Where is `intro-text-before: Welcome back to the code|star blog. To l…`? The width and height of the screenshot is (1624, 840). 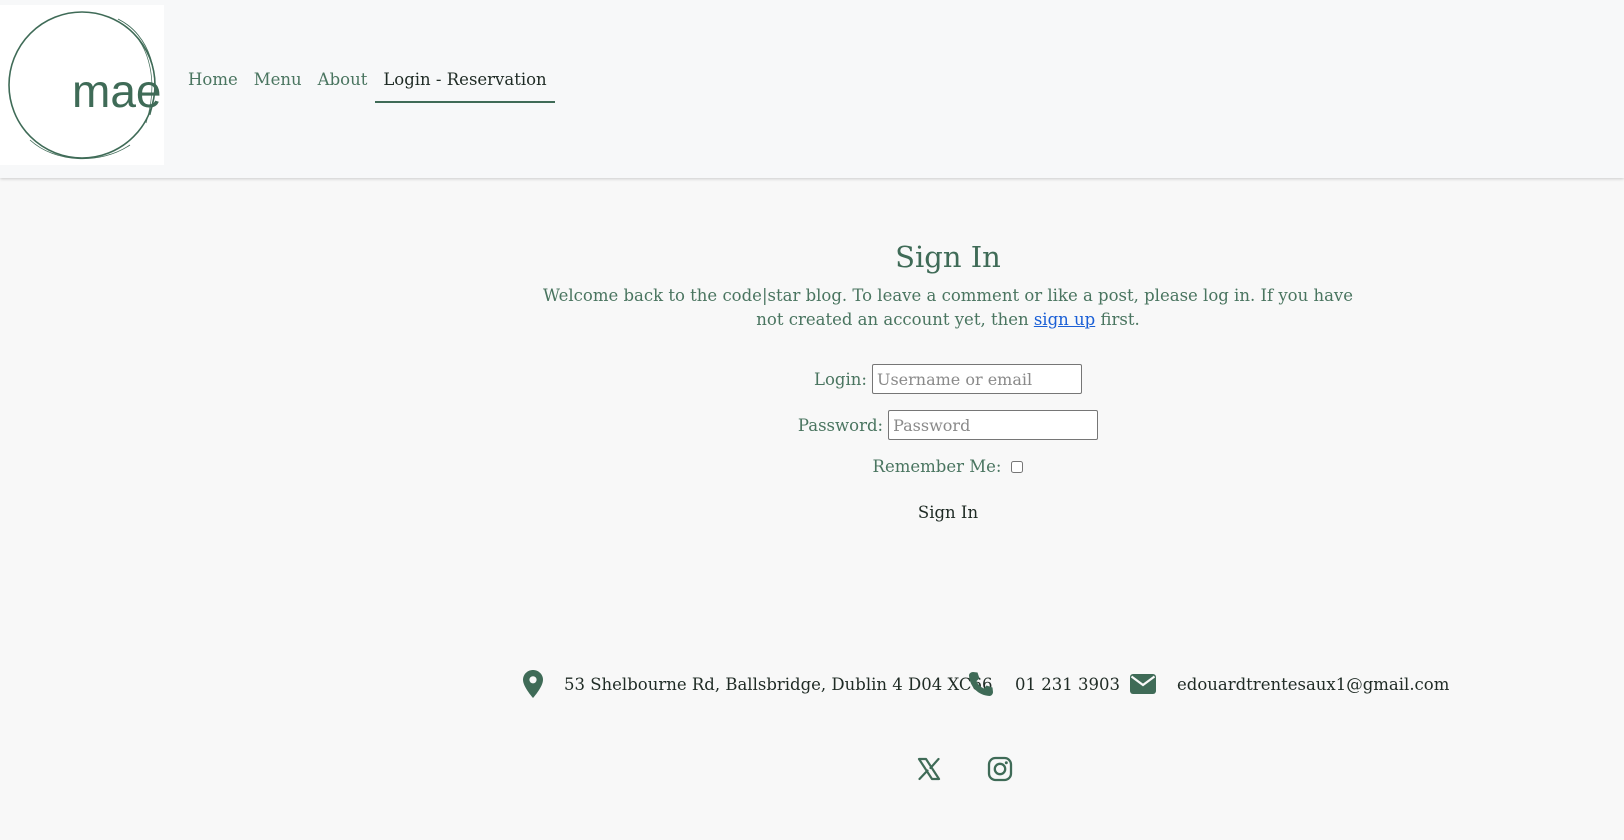 intro-text-before: Welcome back to the code|star blog. To l… is located at coordinates (948, 307).